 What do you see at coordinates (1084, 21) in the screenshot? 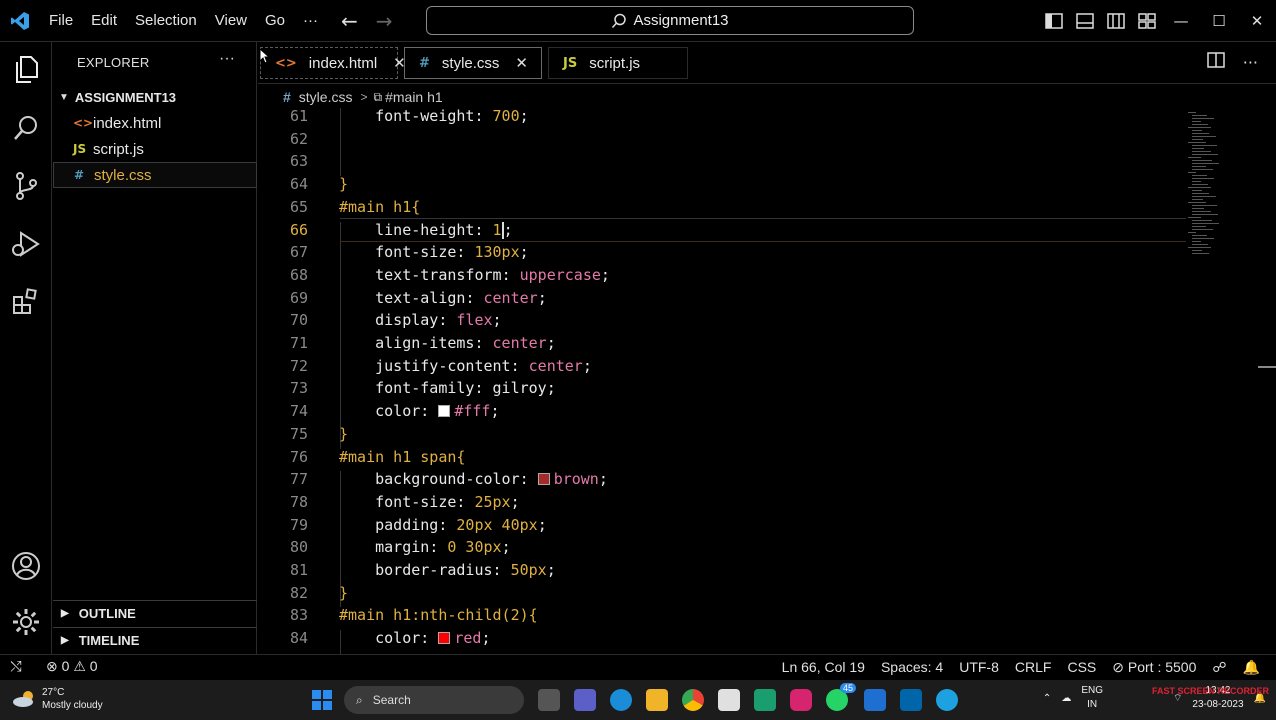
I see `toggle-panel-icon` at bounding box center [1084, 21].